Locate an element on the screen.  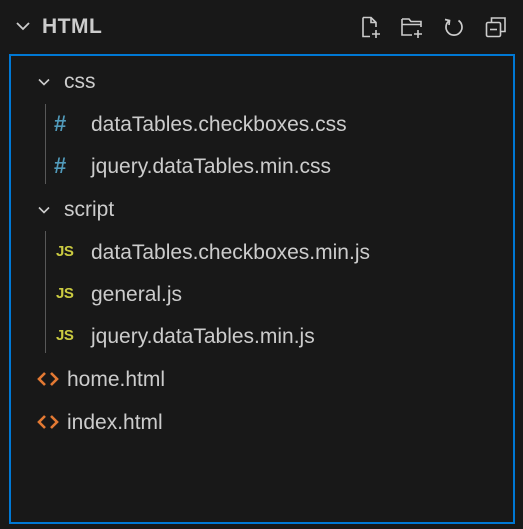
new-folder-icon is located at coordinates (411, 28).